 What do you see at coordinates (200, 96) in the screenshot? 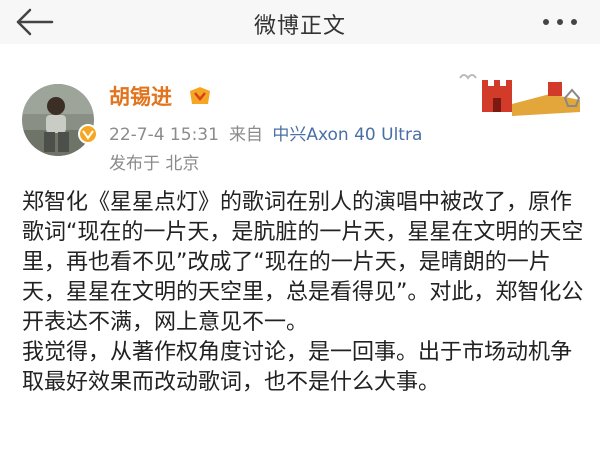
I see `weibo-member-badge-icon` at bounding box center [200, 96].